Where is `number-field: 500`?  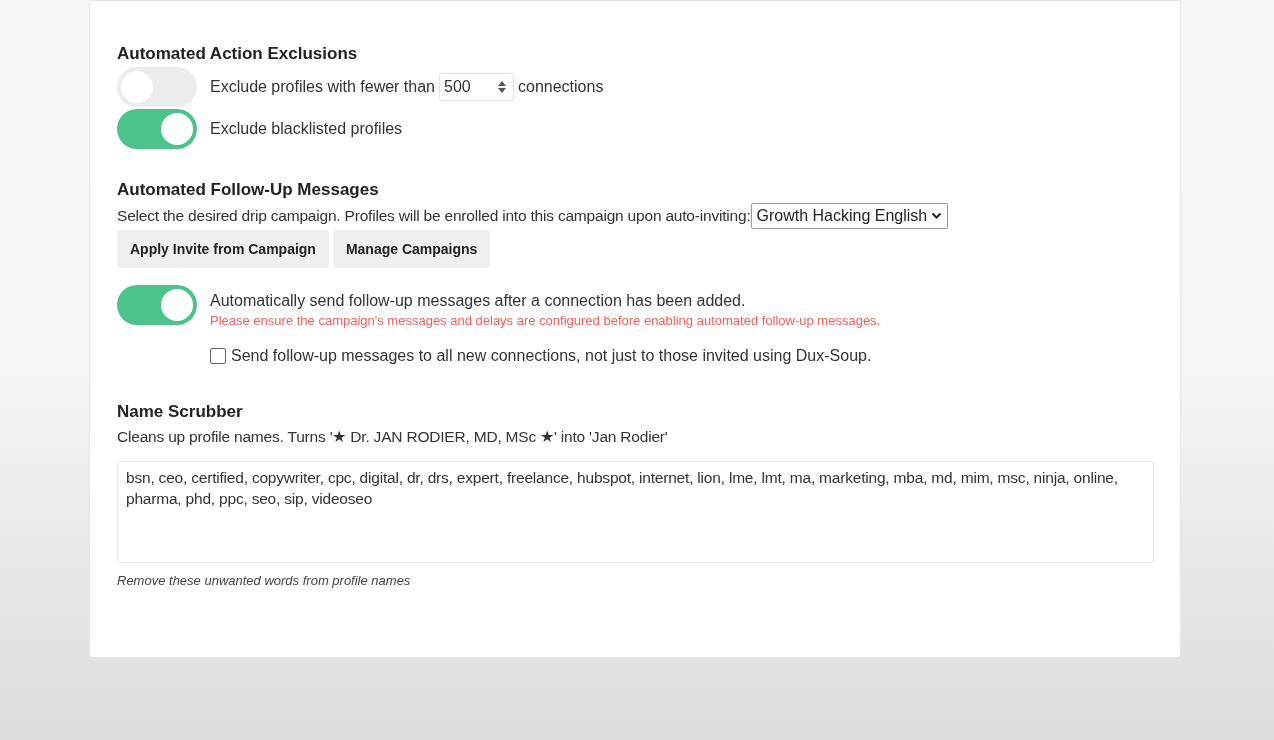 number-field: 500 is located at coordinates (476, 87).